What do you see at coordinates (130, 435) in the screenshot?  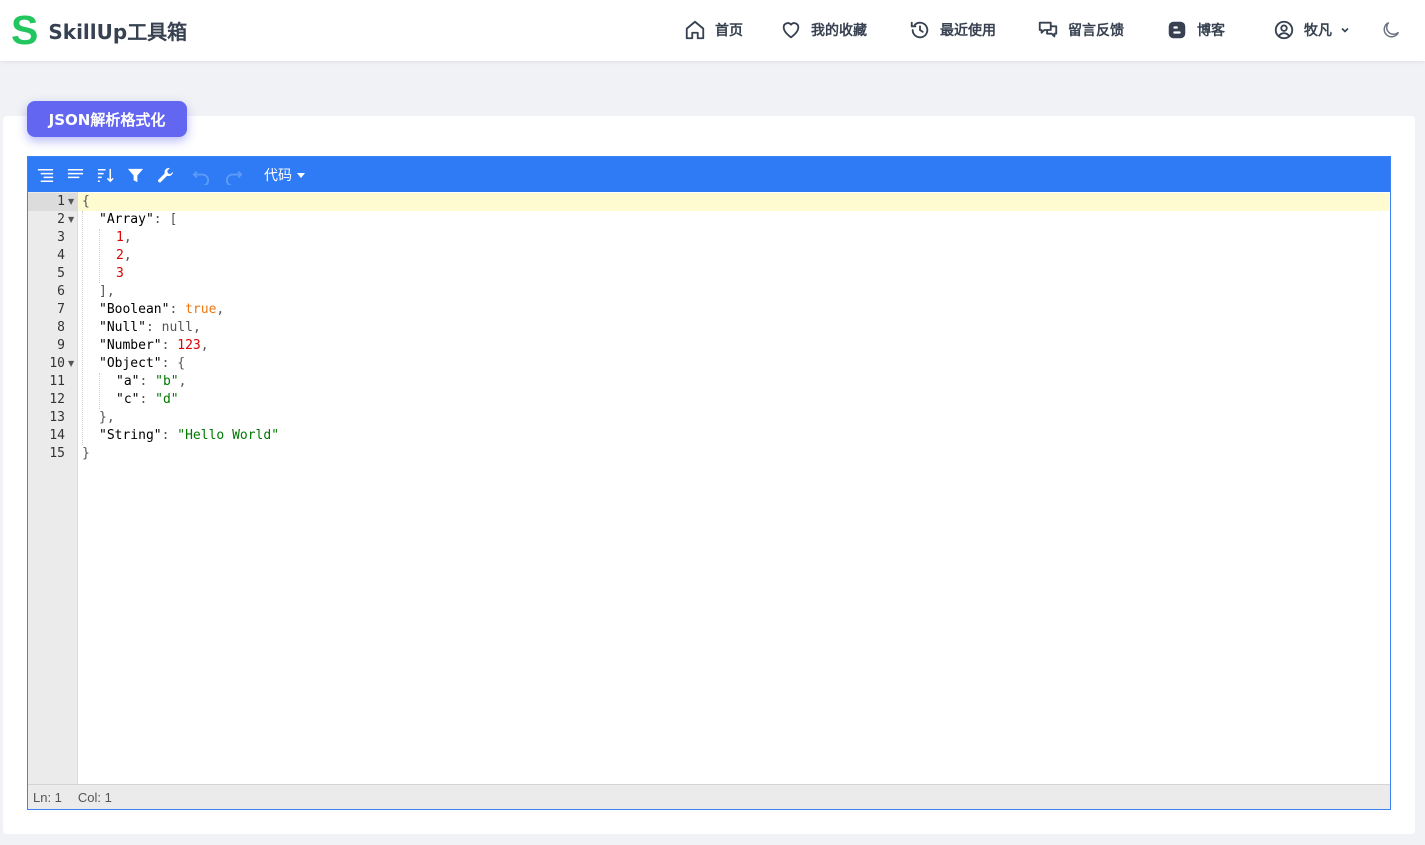 I see `json-key: "String"` at bounding box center [130, 435].